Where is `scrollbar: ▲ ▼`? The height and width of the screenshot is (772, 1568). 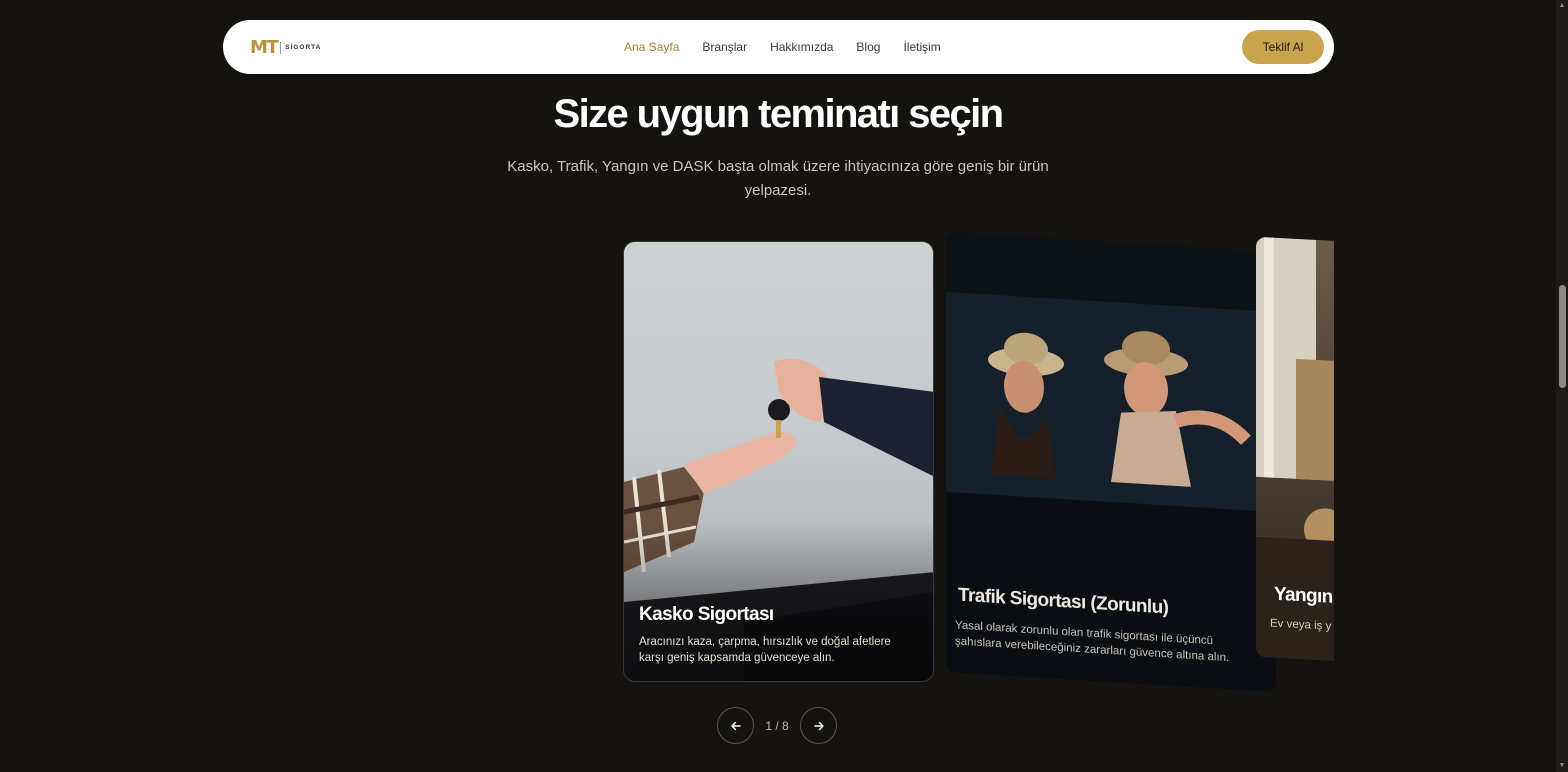 scrollbar: ▲ ▼ is located at coordinates (1562, 386).